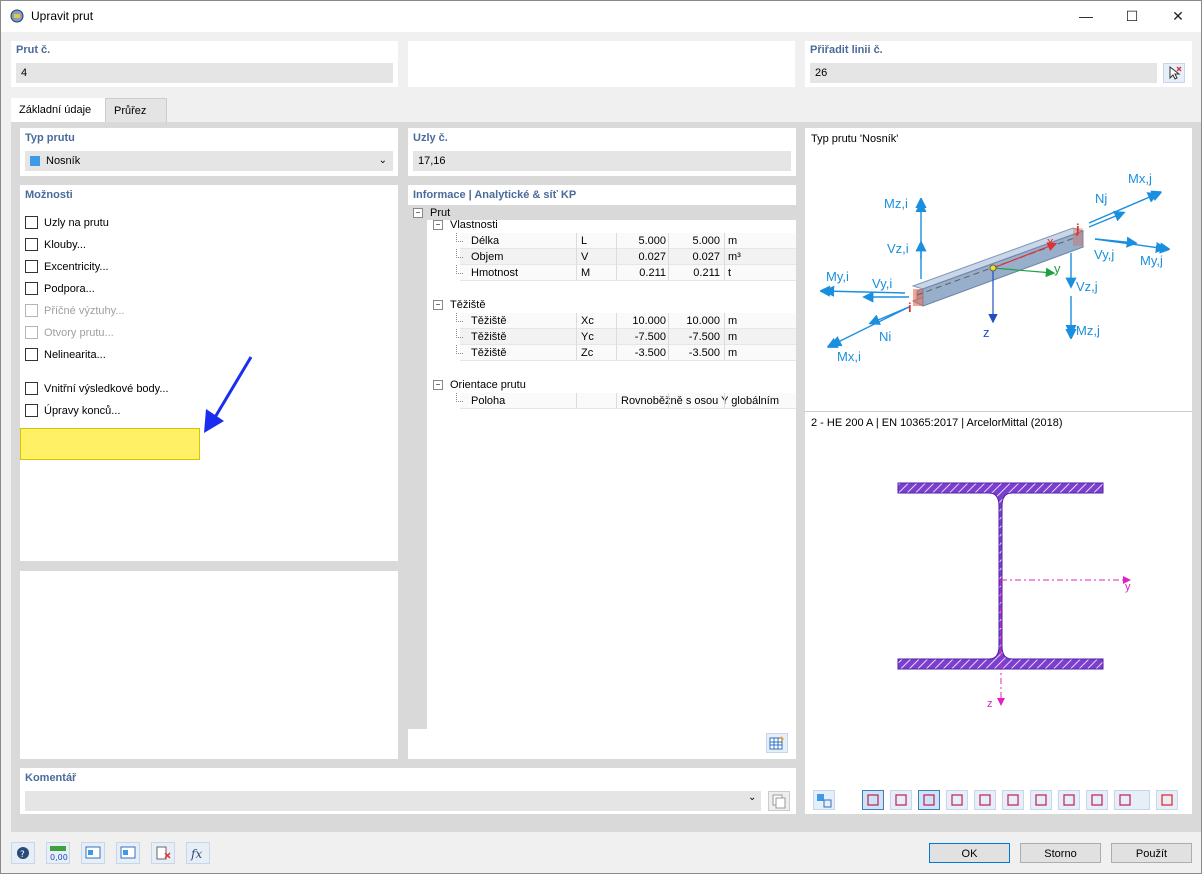 The height and width of the screenshot is (874, 1202). Describe the element at coordinates (58, 110) in the screenshot. I see `tab-basic: Základní údaje` at that location.